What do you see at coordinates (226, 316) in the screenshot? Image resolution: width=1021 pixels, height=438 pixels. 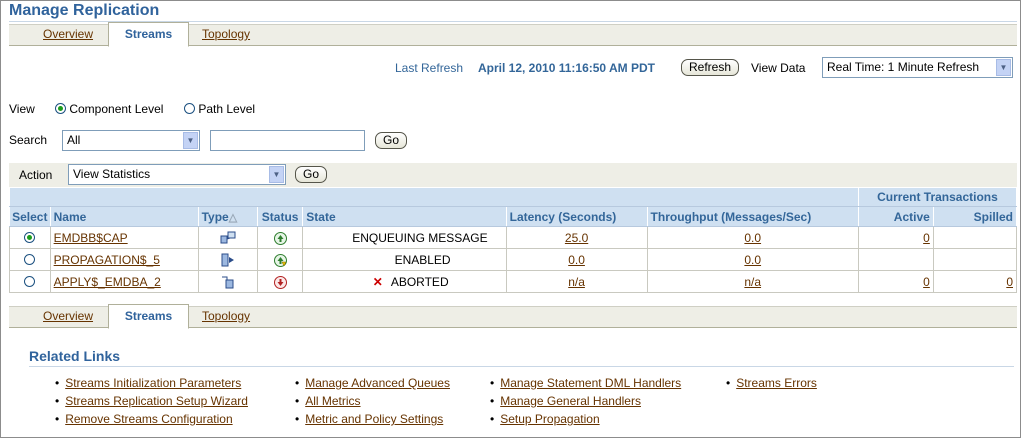 I see `tab-topology-bottom: Topology` at bounding box center [226, 316].